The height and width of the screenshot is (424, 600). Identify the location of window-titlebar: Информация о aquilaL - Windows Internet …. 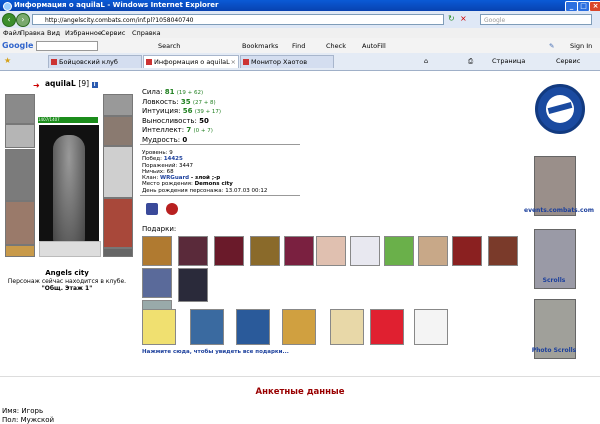
(300, 6).